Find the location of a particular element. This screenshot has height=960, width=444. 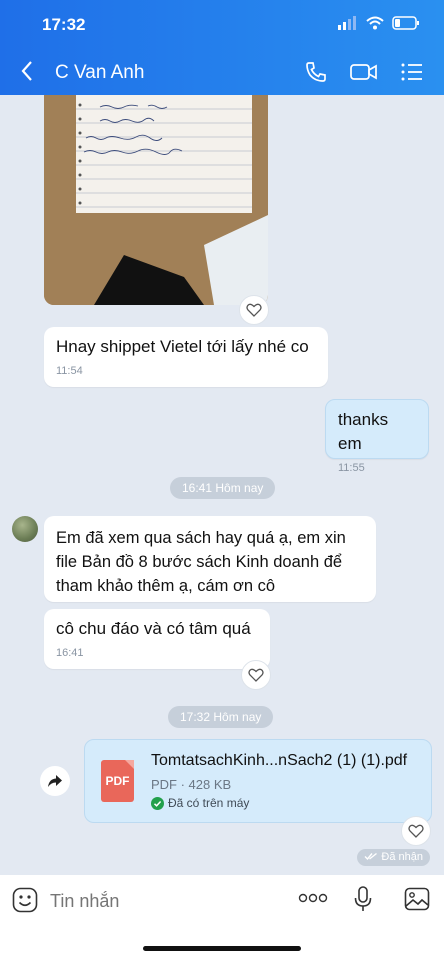

share-arrow-icon is located at coordinates (55, 781).